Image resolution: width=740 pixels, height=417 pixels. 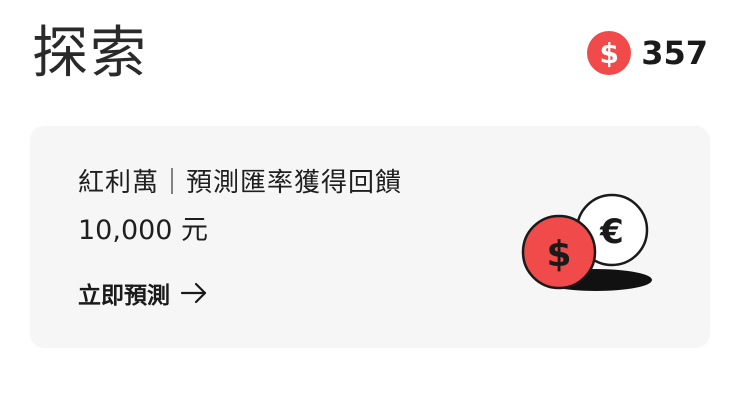 I want to click on coin-symbol: $, so click(x=609, y=53).